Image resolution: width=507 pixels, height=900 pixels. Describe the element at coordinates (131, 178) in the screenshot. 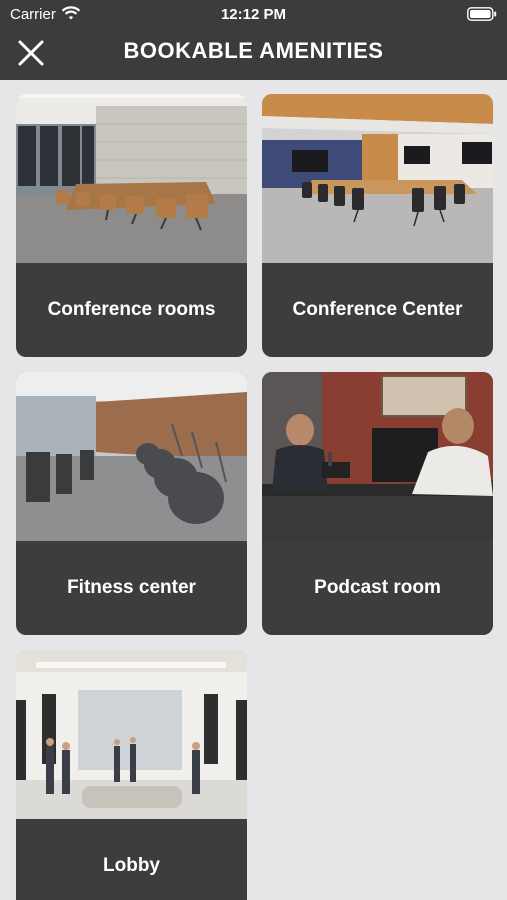

I see `conference-room-photo` at that location.